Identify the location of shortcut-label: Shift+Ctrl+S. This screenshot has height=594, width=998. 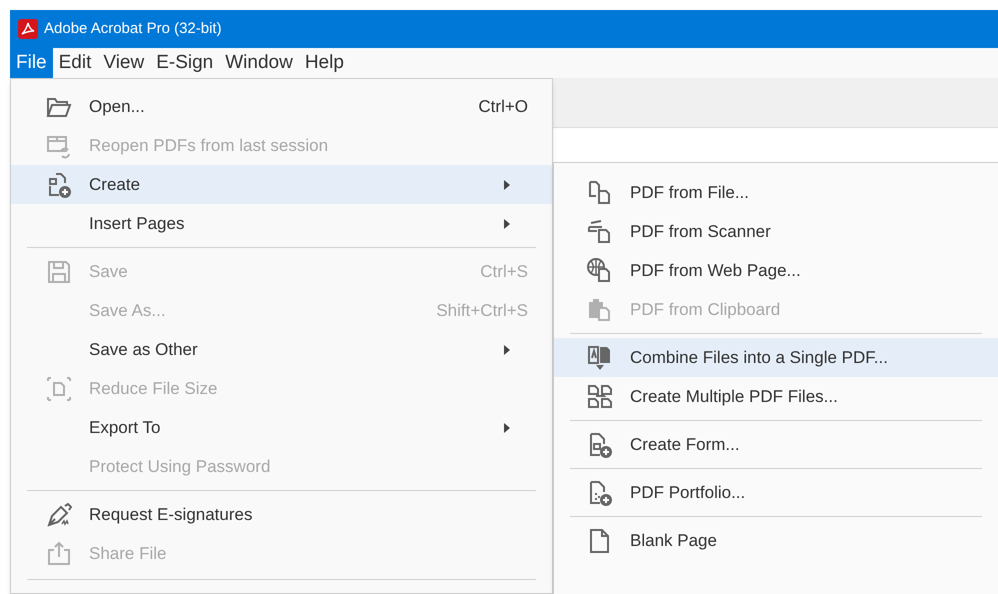
(482, 311).